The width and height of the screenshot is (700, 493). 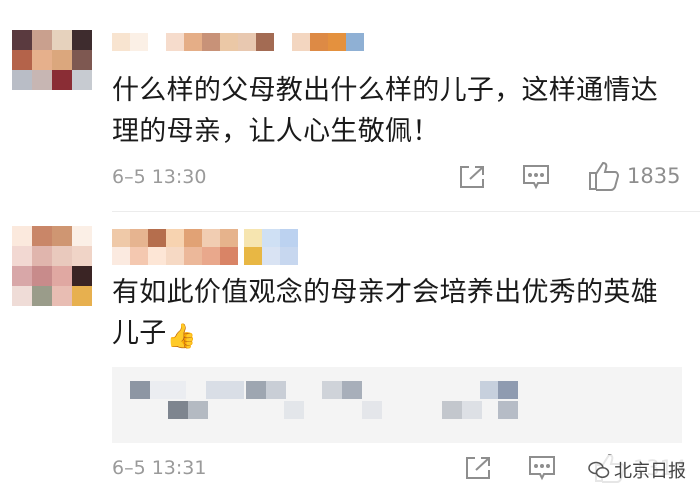 What do you see at coordinates (397, 405) in the screenshot?
I see `reply-preview-blurred` at bounding box center [397, 405].